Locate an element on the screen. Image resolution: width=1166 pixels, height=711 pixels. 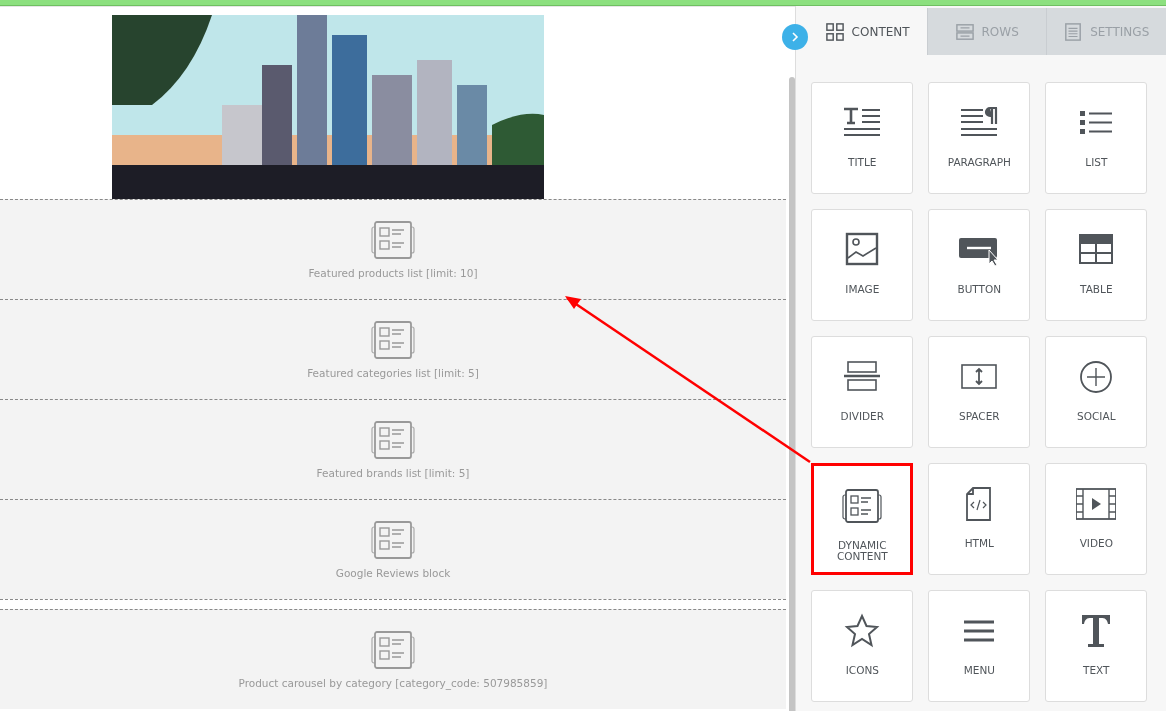
content-block-tile: TITLE is located at coordinates (862, 138).